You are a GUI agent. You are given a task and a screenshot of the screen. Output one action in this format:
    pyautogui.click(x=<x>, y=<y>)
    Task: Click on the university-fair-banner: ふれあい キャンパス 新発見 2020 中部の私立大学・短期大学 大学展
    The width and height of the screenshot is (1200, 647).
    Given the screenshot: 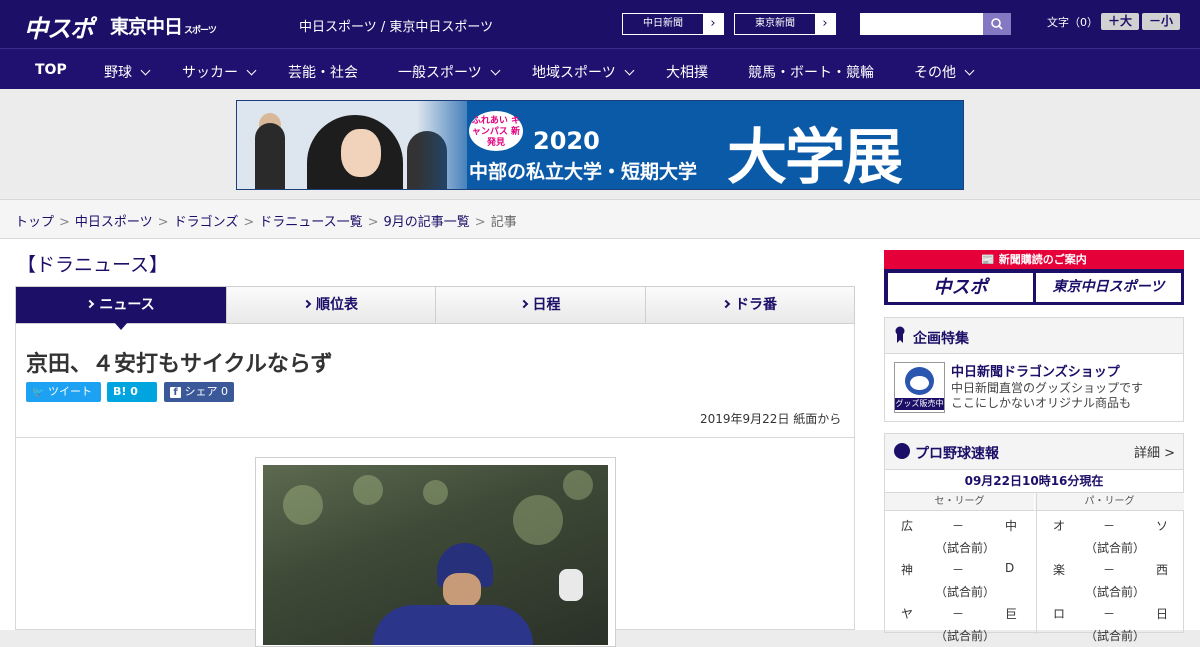 What is the action you would take?
    pyautogui.click(x=600, y=145)
    